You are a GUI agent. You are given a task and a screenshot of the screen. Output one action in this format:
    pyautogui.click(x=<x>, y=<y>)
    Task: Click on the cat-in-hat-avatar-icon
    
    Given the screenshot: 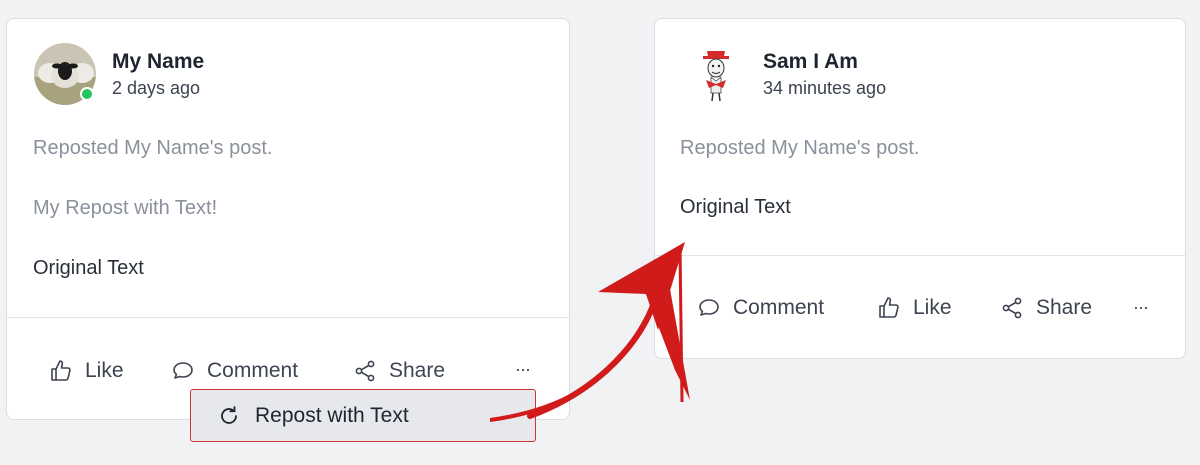 What is the action you would take?
    pyautogui.click(x=716, y=74)
    